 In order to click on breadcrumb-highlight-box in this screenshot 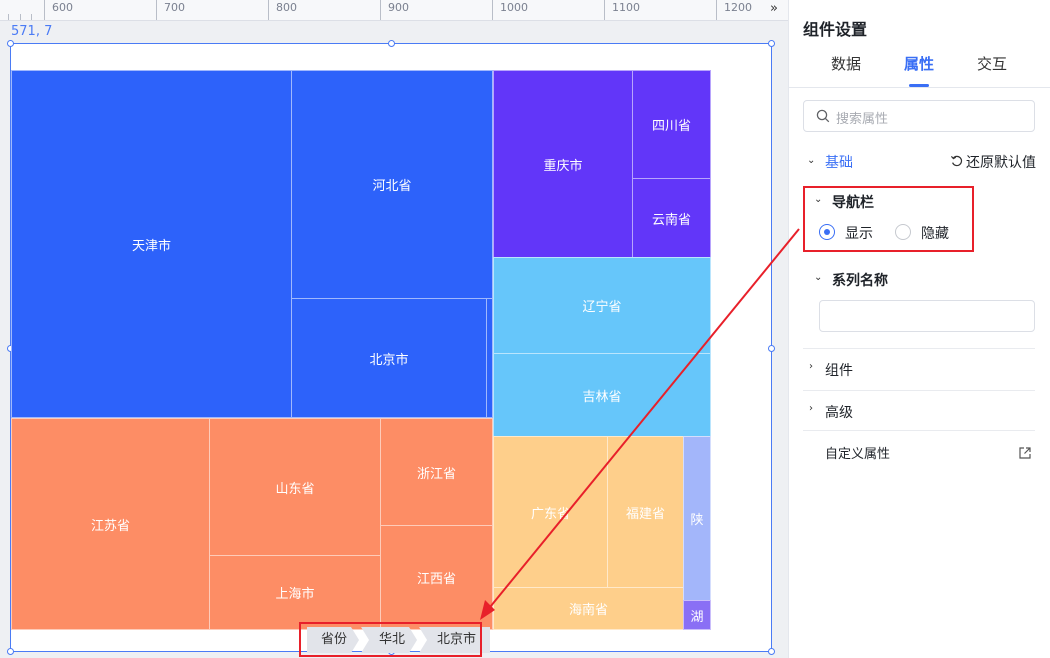, I will do `click(390, 639)`.